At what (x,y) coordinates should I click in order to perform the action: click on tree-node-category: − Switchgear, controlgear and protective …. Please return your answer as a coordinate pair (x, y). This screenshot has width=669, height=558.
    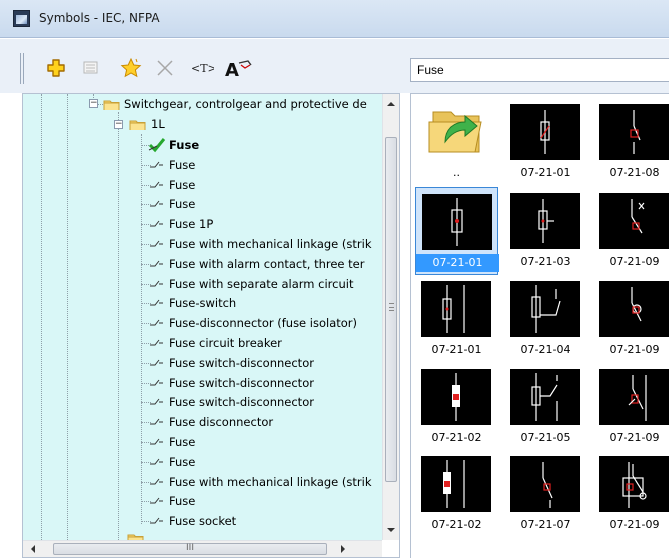
    Looking at the image, I should click on (202, 104).